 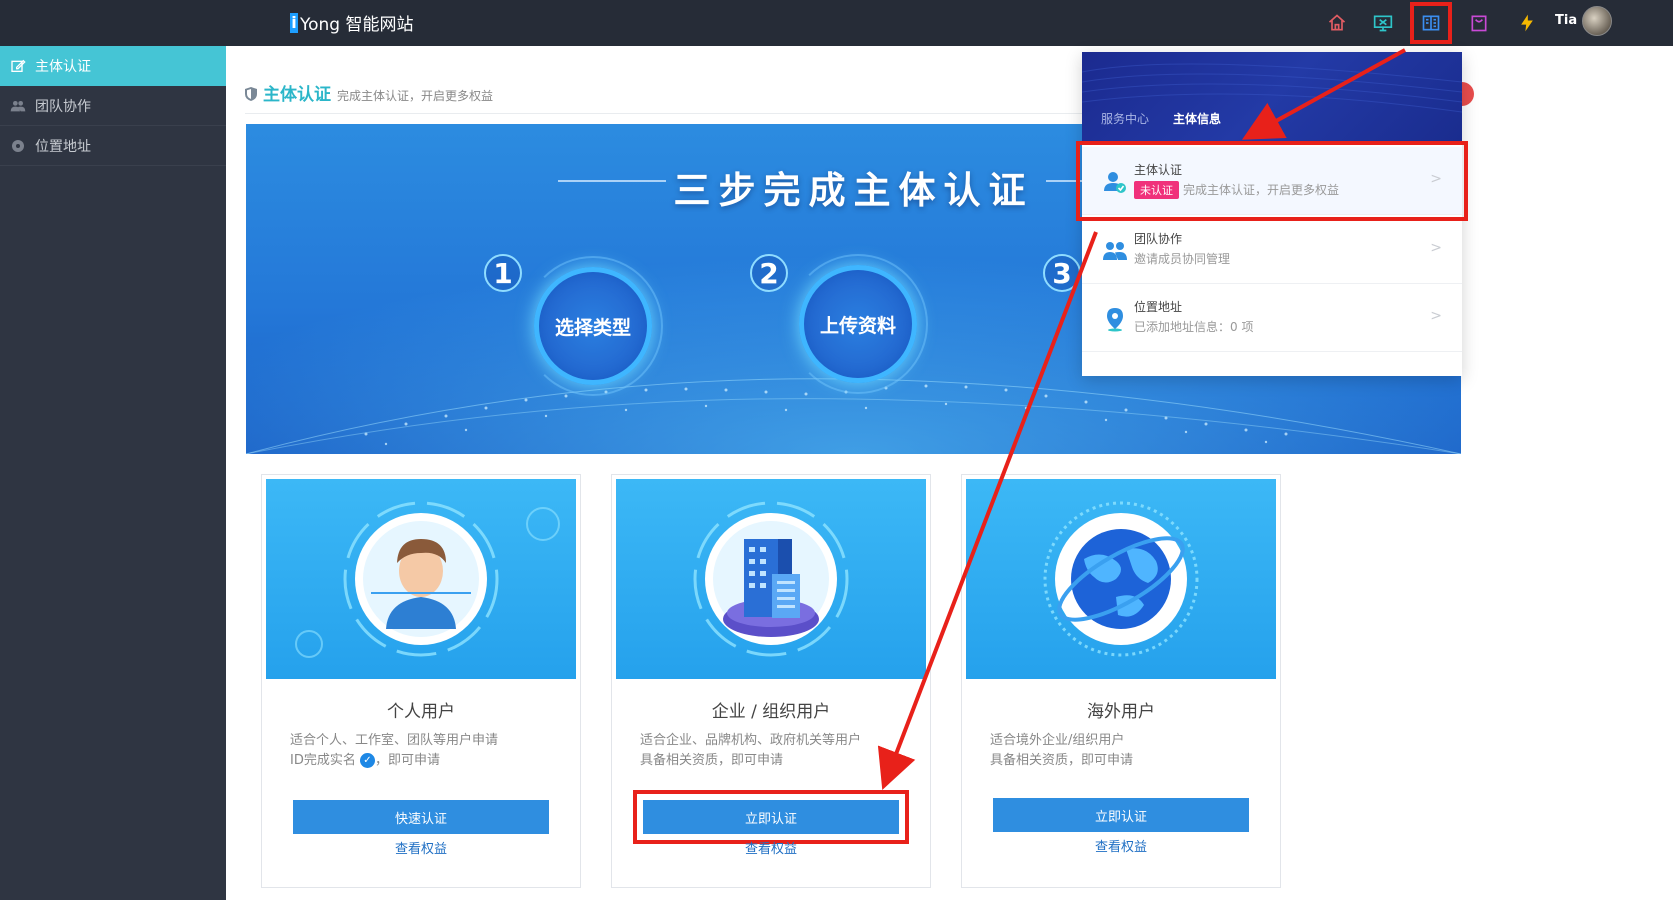 I want to click on home-icon, so click(x=1337, y=23).